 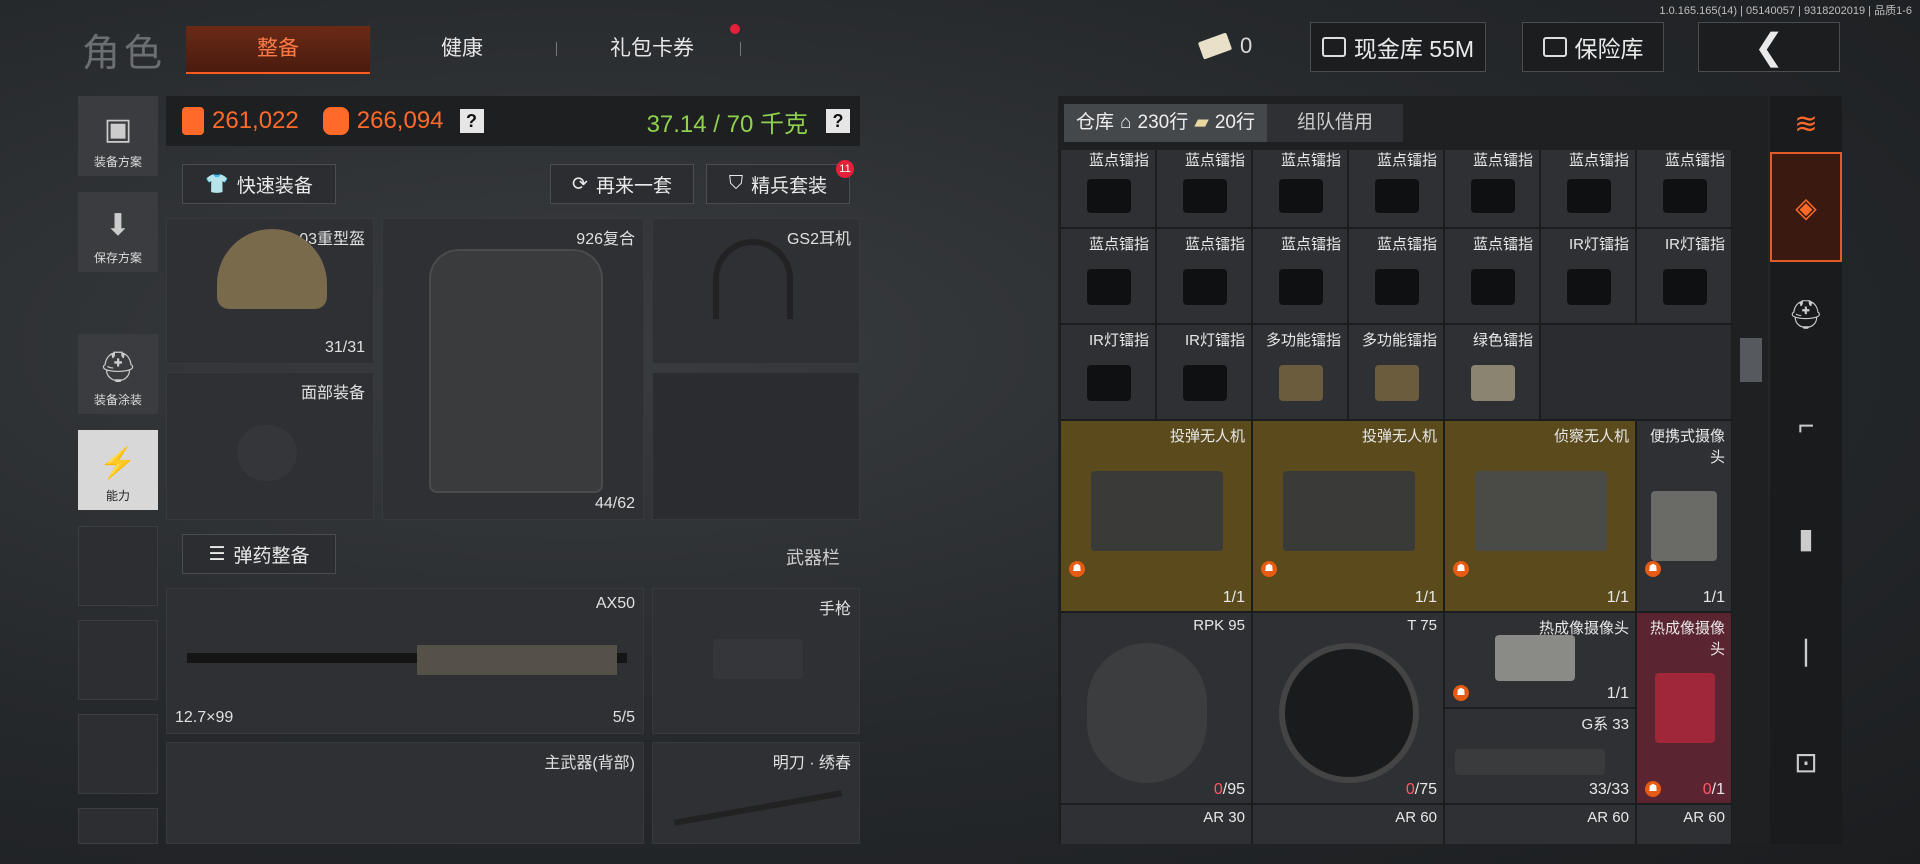 What do you see at coordinates (1636, 372) in the screenshot?
I see `empty-cell` at bounding box center [1636, 372].